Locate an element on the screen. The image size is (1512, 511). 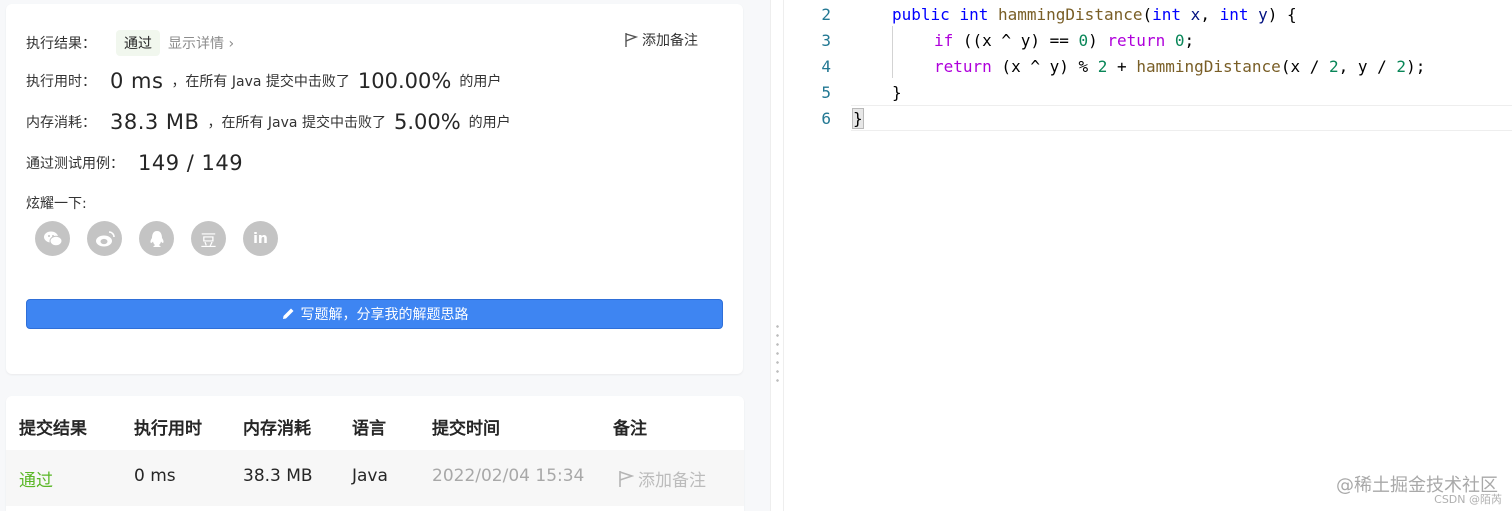
status-badge: 通过 is located at coordinates (138, 43).